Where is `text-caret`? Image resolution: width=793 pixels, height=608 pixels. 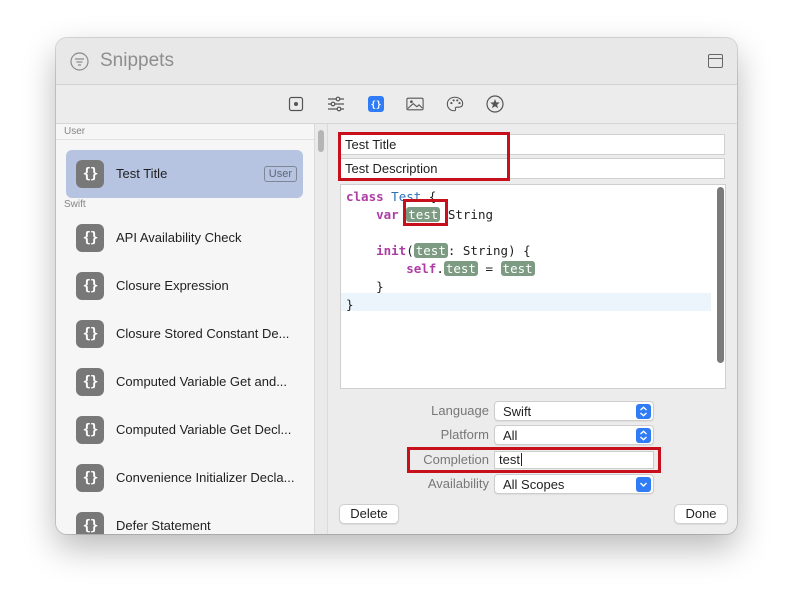 text-caret is located at coordinates (521, 459).